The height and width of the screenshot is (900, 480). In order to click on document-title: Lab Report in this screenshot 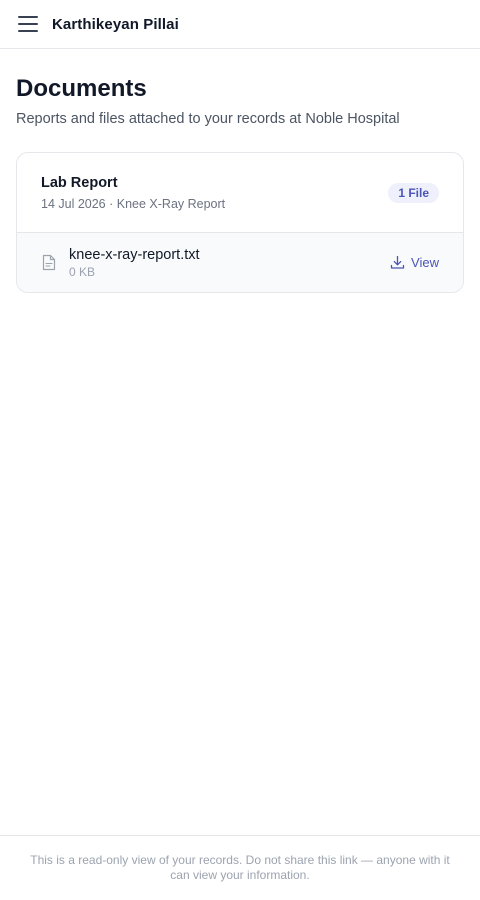, I will do `click(79, 182)`.